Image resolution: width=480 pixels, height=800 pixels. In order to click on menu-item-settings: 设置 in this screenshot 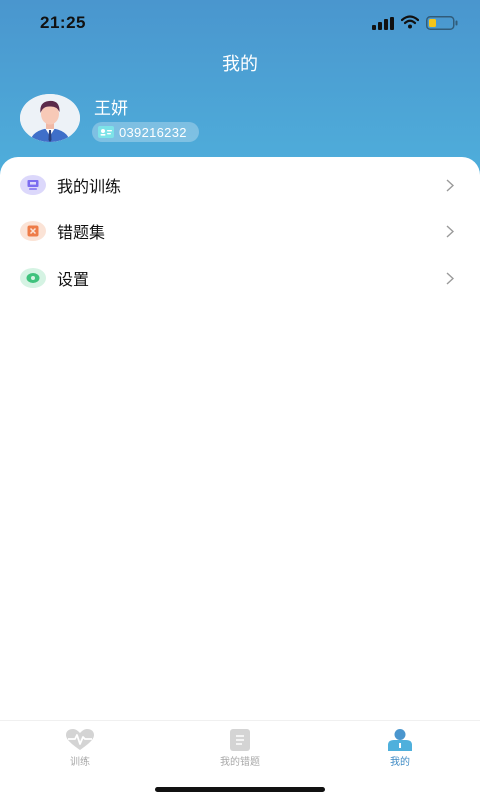, I will do `click(240, 278)`.